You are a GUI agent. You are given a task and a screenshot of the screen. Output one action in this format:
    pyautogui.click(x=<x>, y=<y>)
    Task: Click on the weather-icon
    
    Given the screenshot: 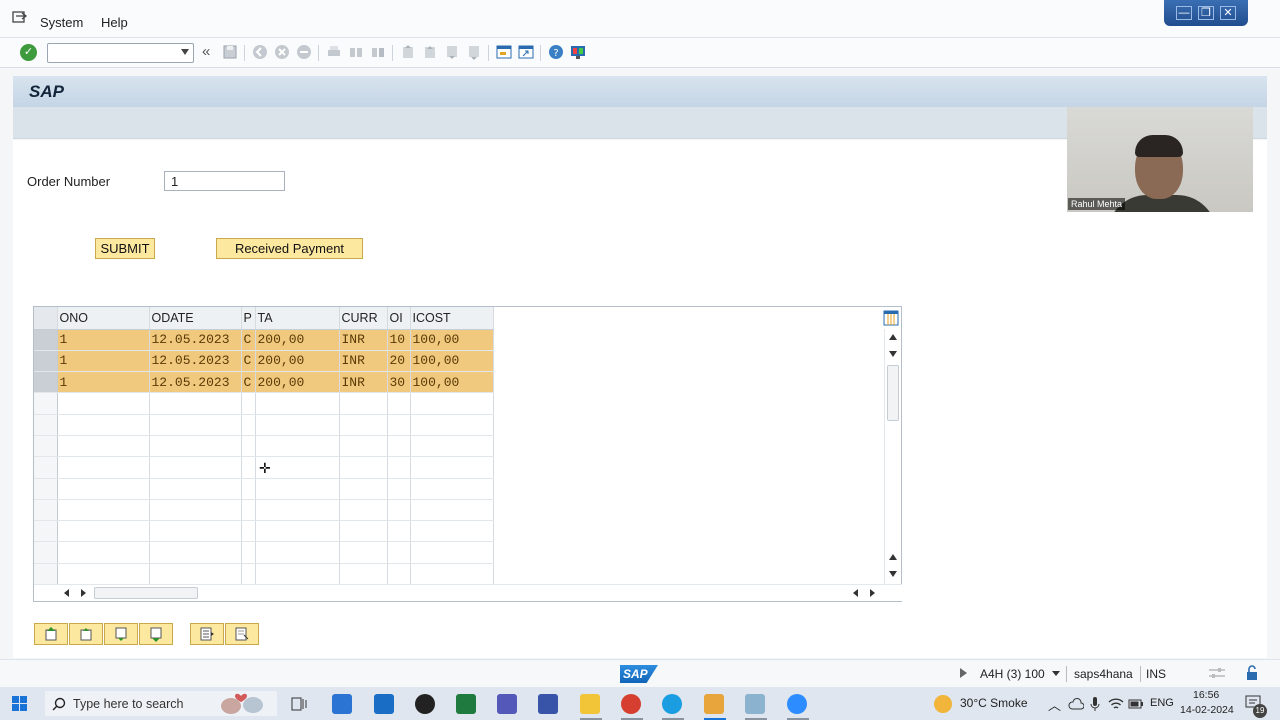 What is the action you would take?
    pyautogui.click(x=943, y=704)
    